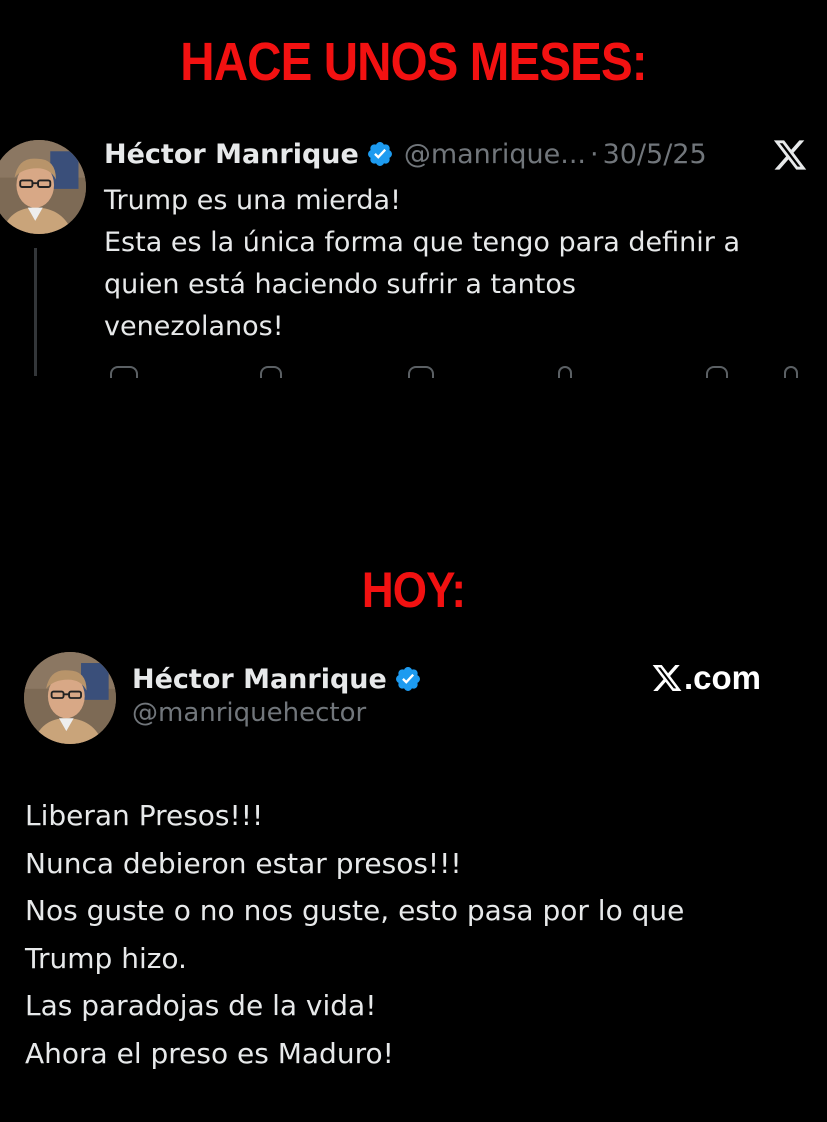  I want to click on tweet-line: Trump es una mierda!, so click(252, 200).